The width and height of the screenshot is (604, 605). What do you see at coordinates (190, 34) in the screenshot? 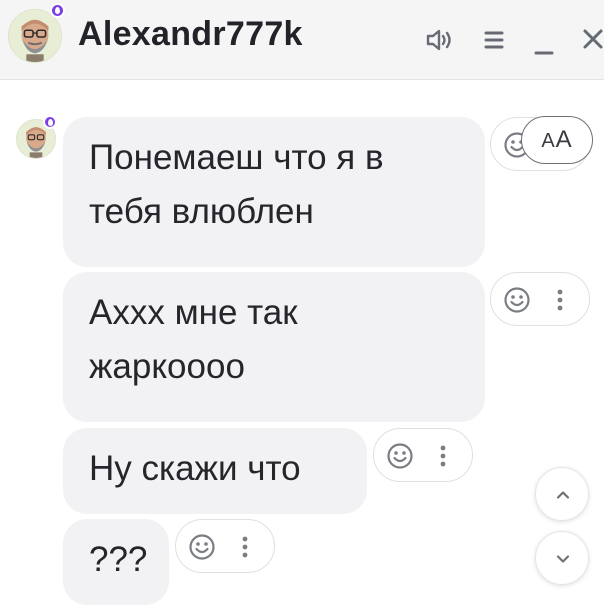
I see `contact-name: Alexandr777k` at bounding box center [190, 34].